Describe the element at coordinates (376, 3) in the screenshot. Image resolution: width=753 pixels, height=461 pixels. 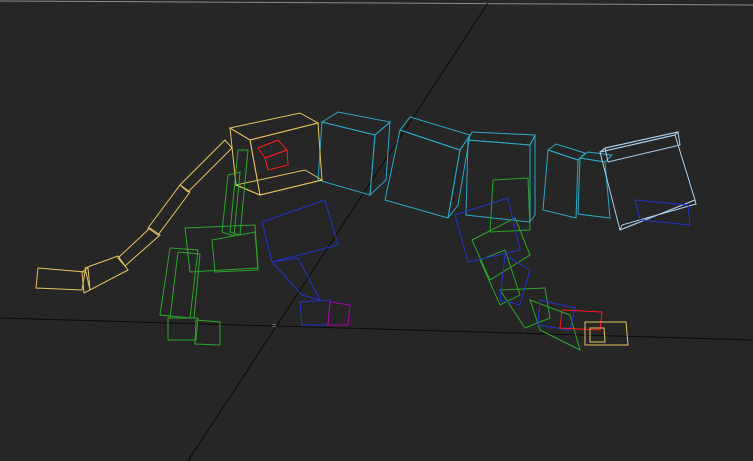
I see `viewport-top-border` at that location.